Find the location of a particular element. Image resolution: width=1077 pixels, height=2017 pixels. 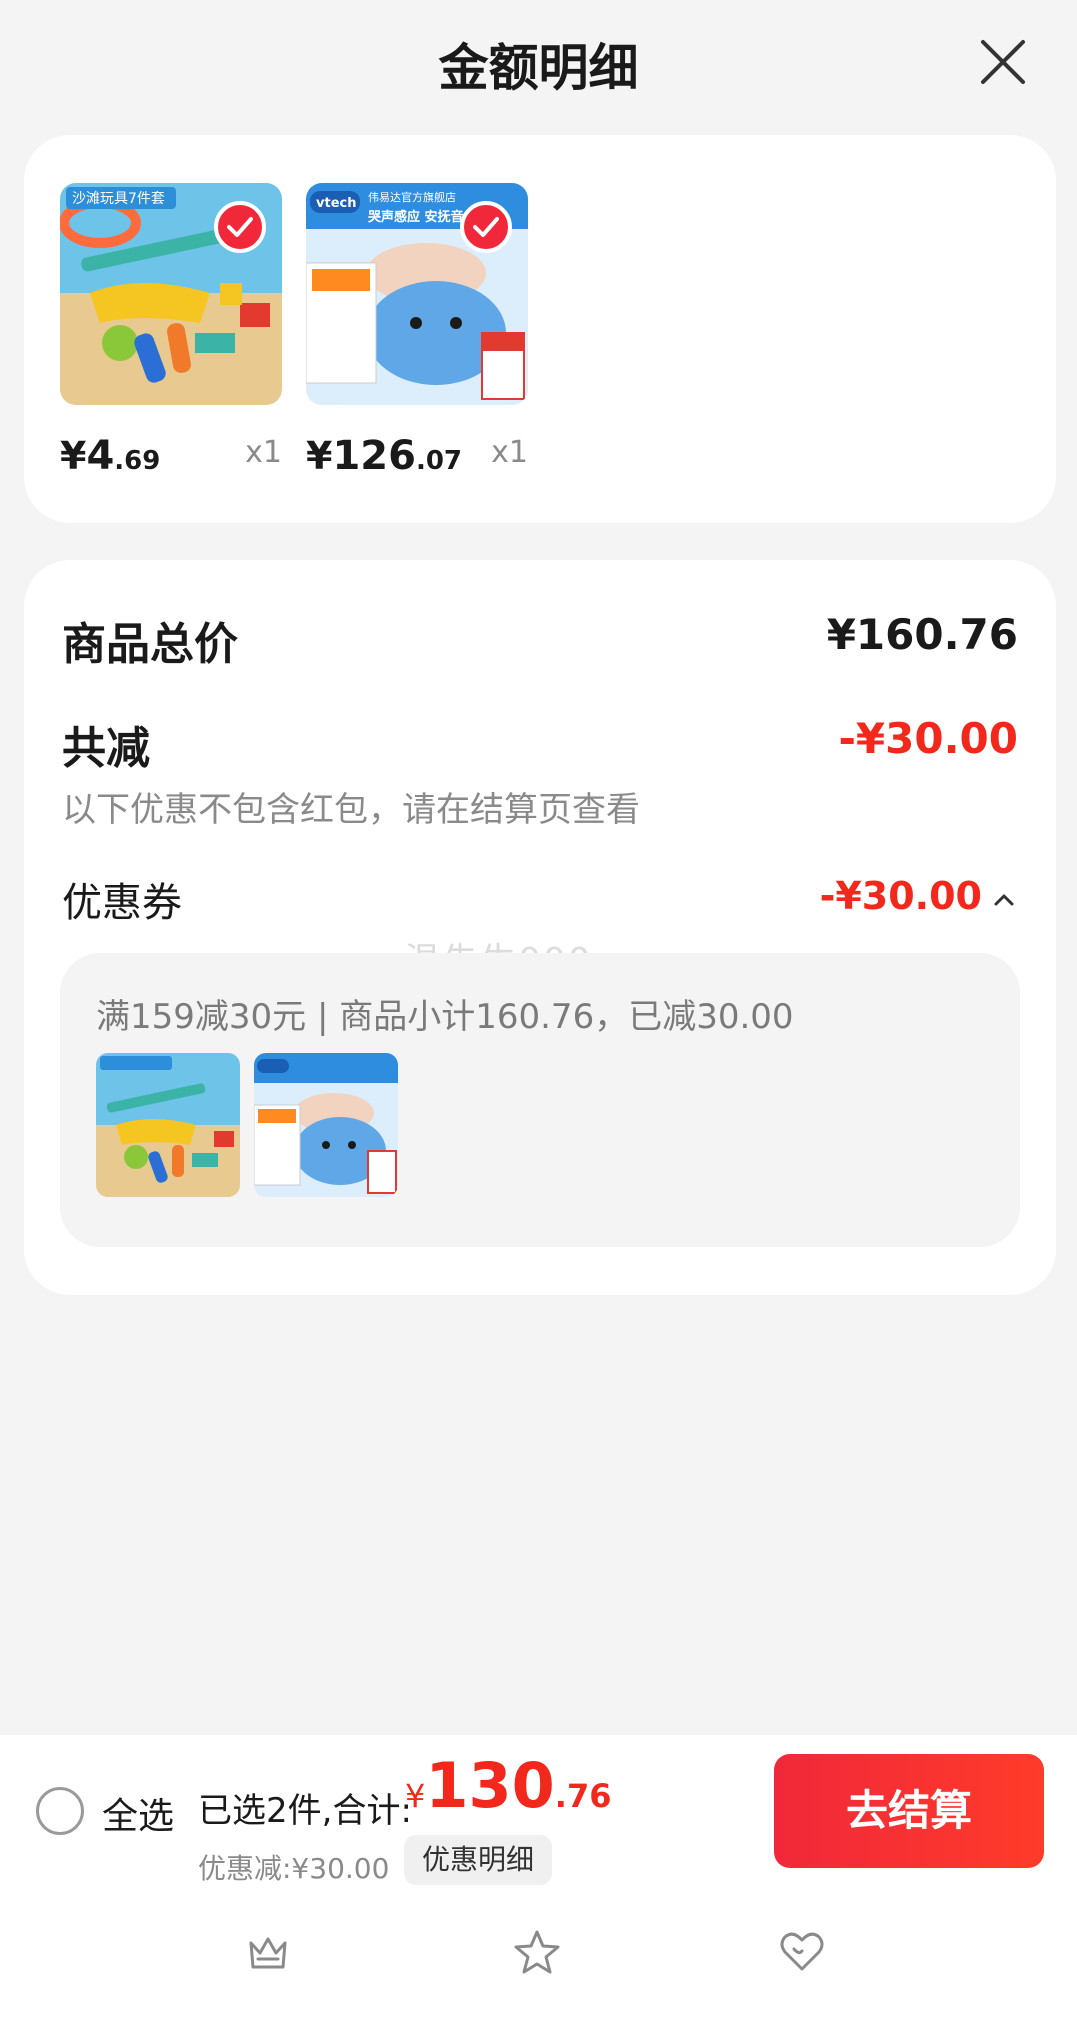

discount-value: -¥30.00 is located at coordinates (928, 738).